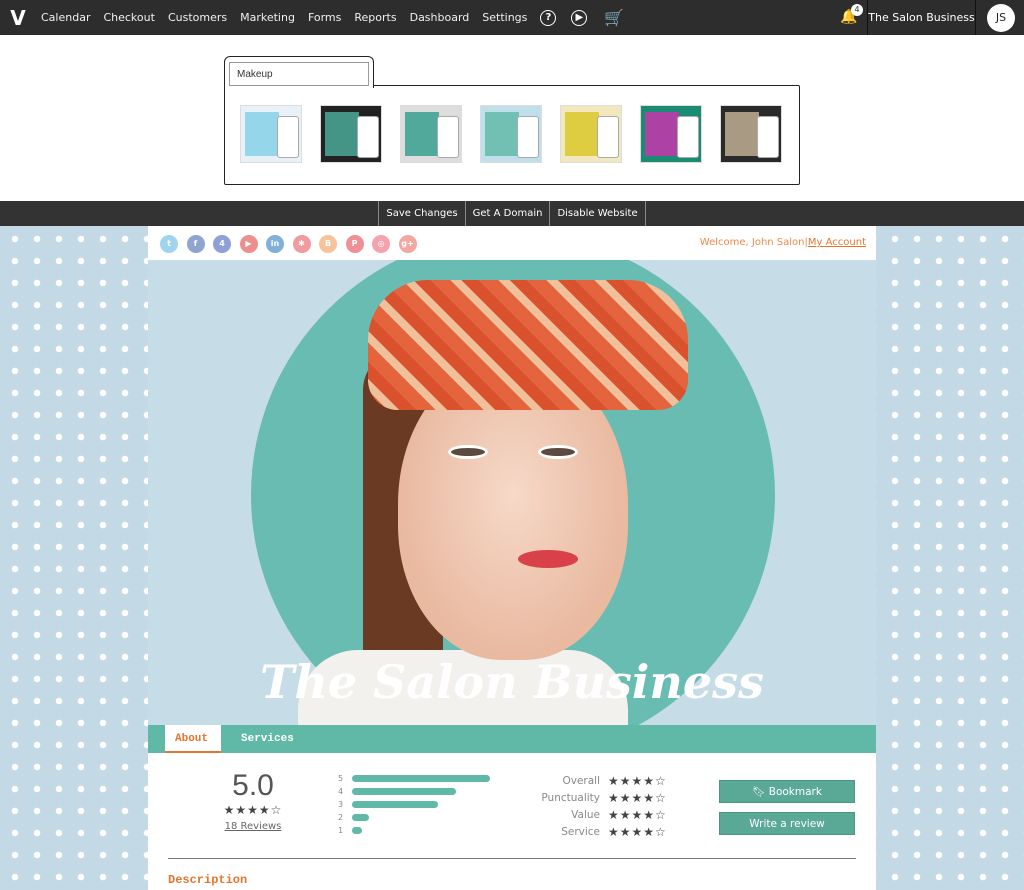  I want to click on category-input, so click(299, 74).